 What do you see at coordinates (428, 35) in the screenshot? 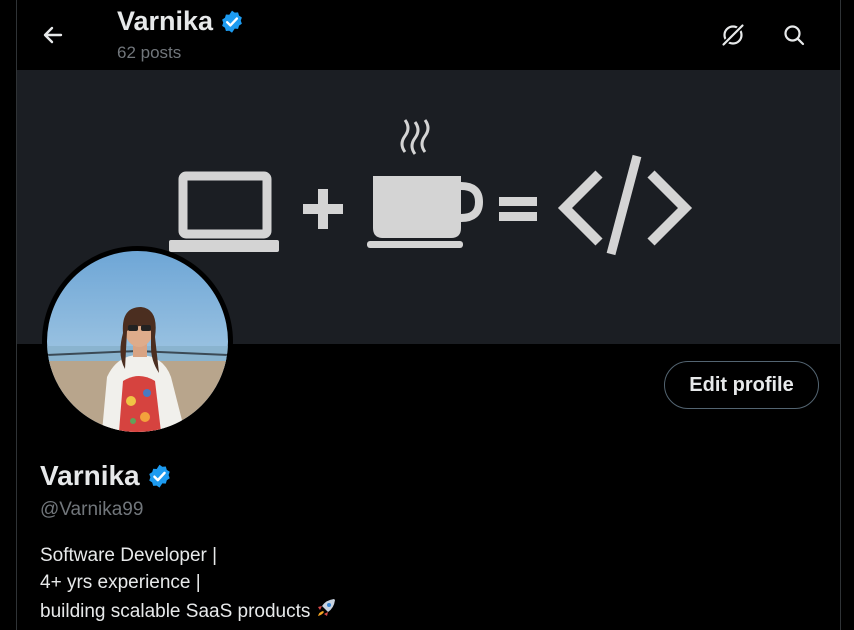
I see `profile-header: Varnika 62 posts` at bounding box center [428, 35].